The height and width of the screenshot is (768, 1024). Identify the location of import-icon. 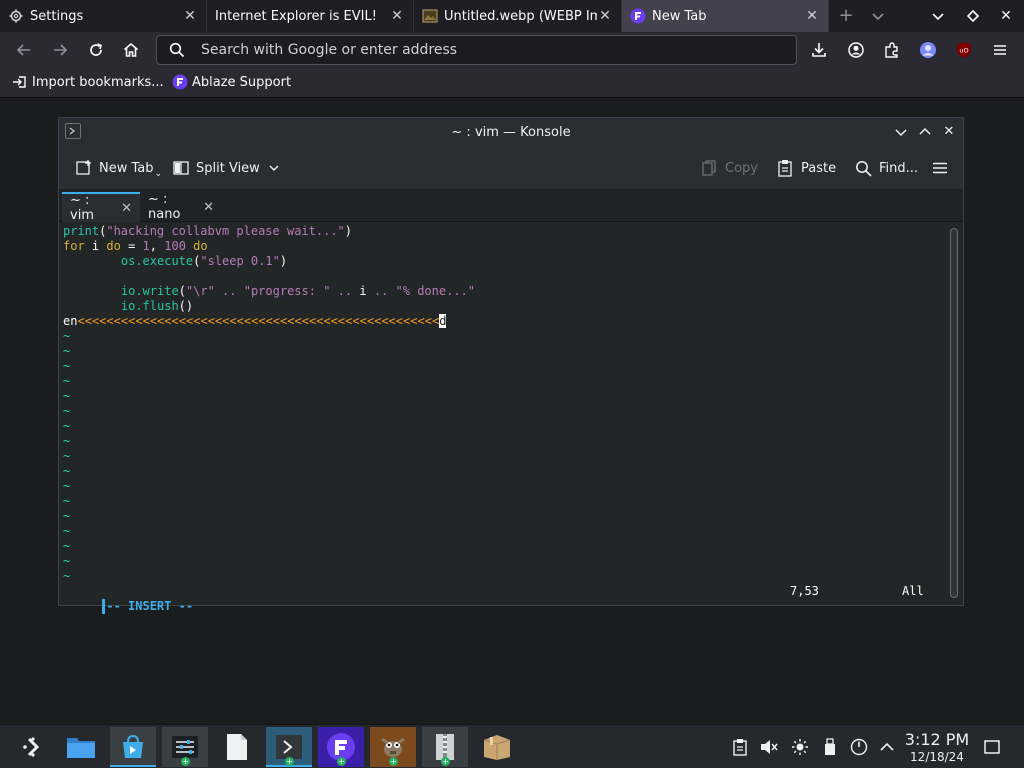
(20, 82).